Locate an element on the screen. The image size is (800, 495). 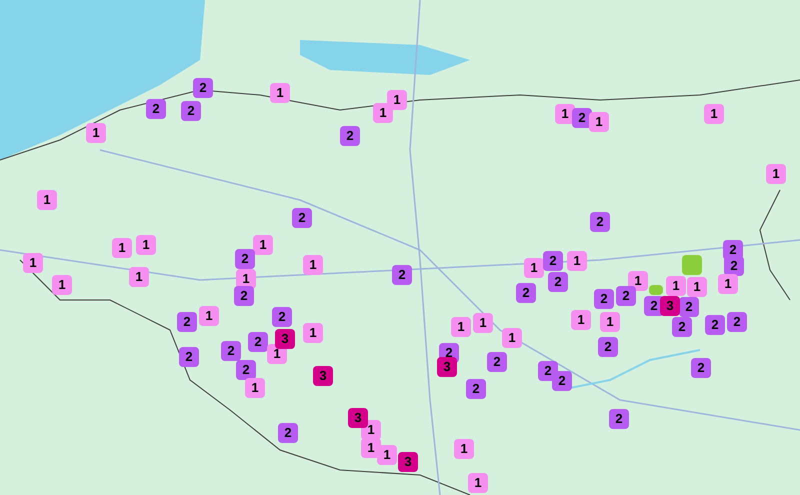
square-marker is located at coordinates (692, 265).